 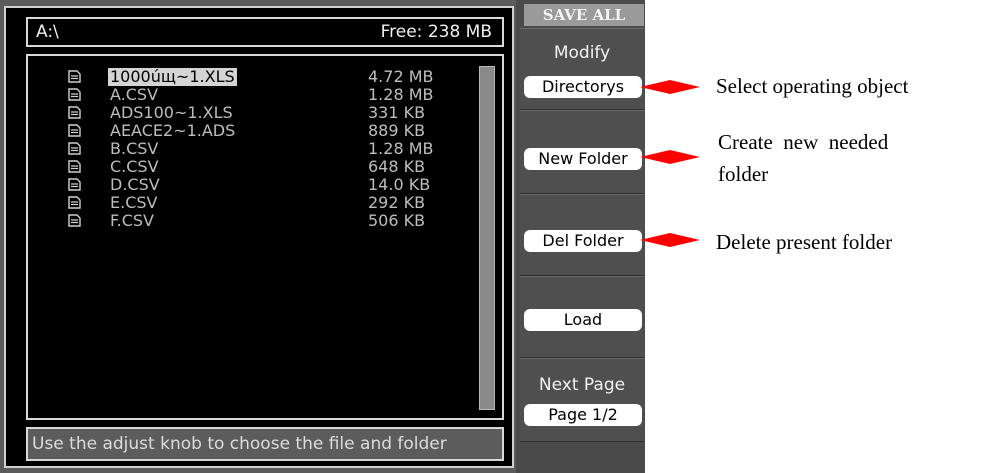 I want to click on modify-softkey: Modify Directorys, so click(x=582, y=69).